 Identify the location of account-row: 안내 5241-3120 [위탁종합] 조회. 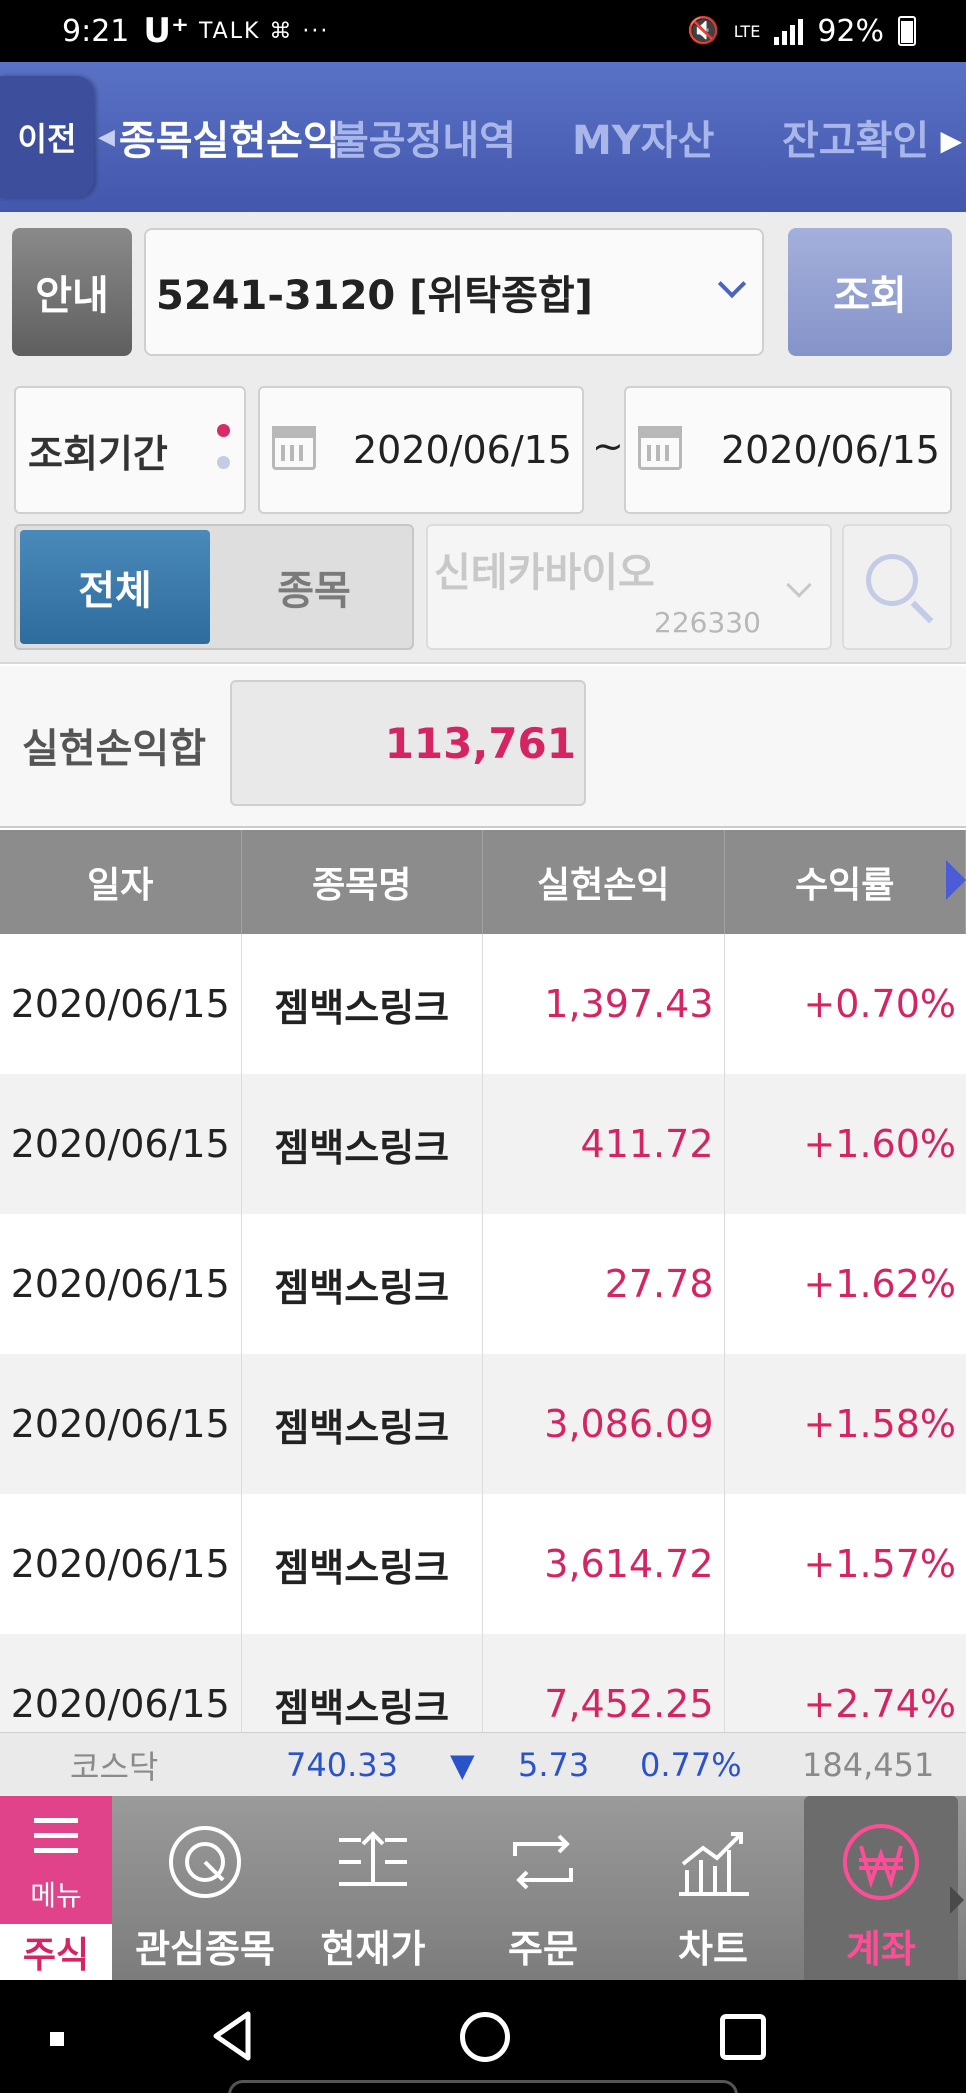
(483, 292).